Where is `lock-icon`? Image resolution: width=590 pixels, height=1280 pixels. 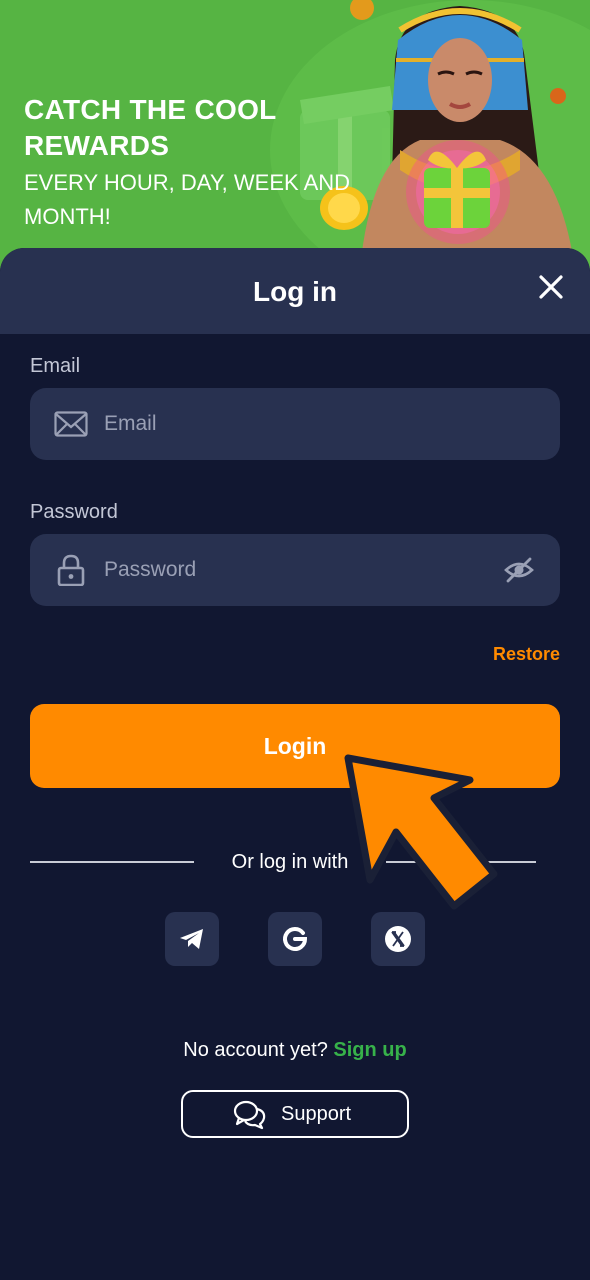 lock-icon is located at coordinates (71, 570).